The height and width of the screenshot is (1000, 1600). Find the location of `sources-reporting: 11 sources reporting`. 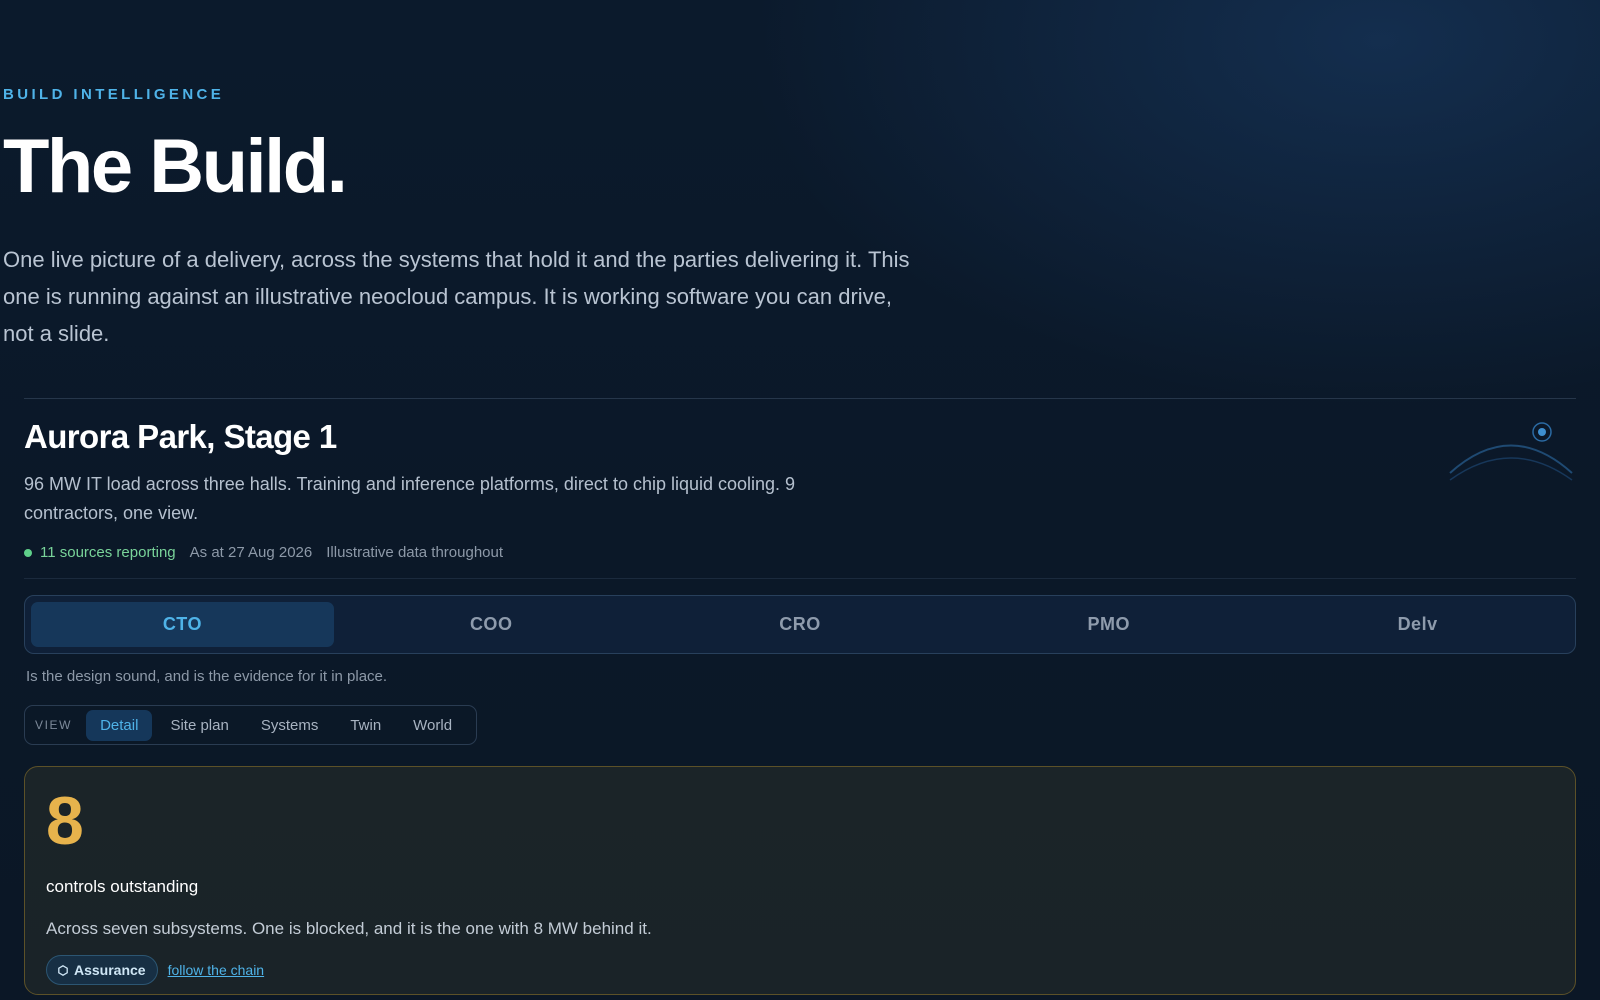

sources-reporting: 11 sources reporting is located at coordinates (108, 552).